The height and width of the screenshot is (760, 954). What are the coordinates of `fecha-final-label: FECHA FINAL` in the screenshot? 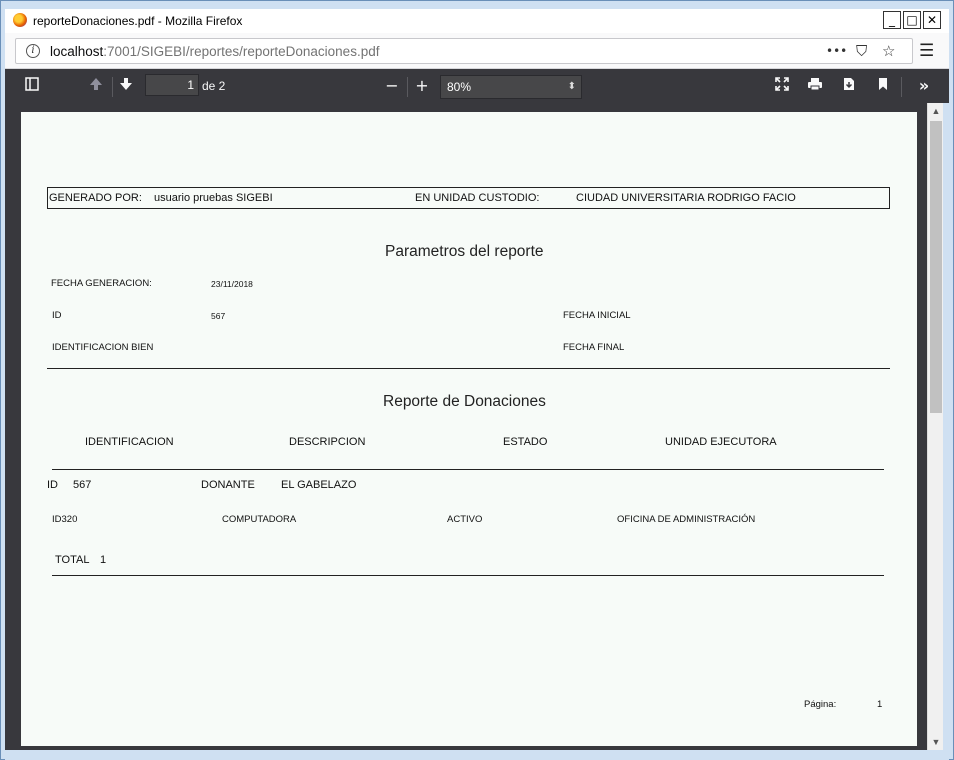 It's located at (594, 347).